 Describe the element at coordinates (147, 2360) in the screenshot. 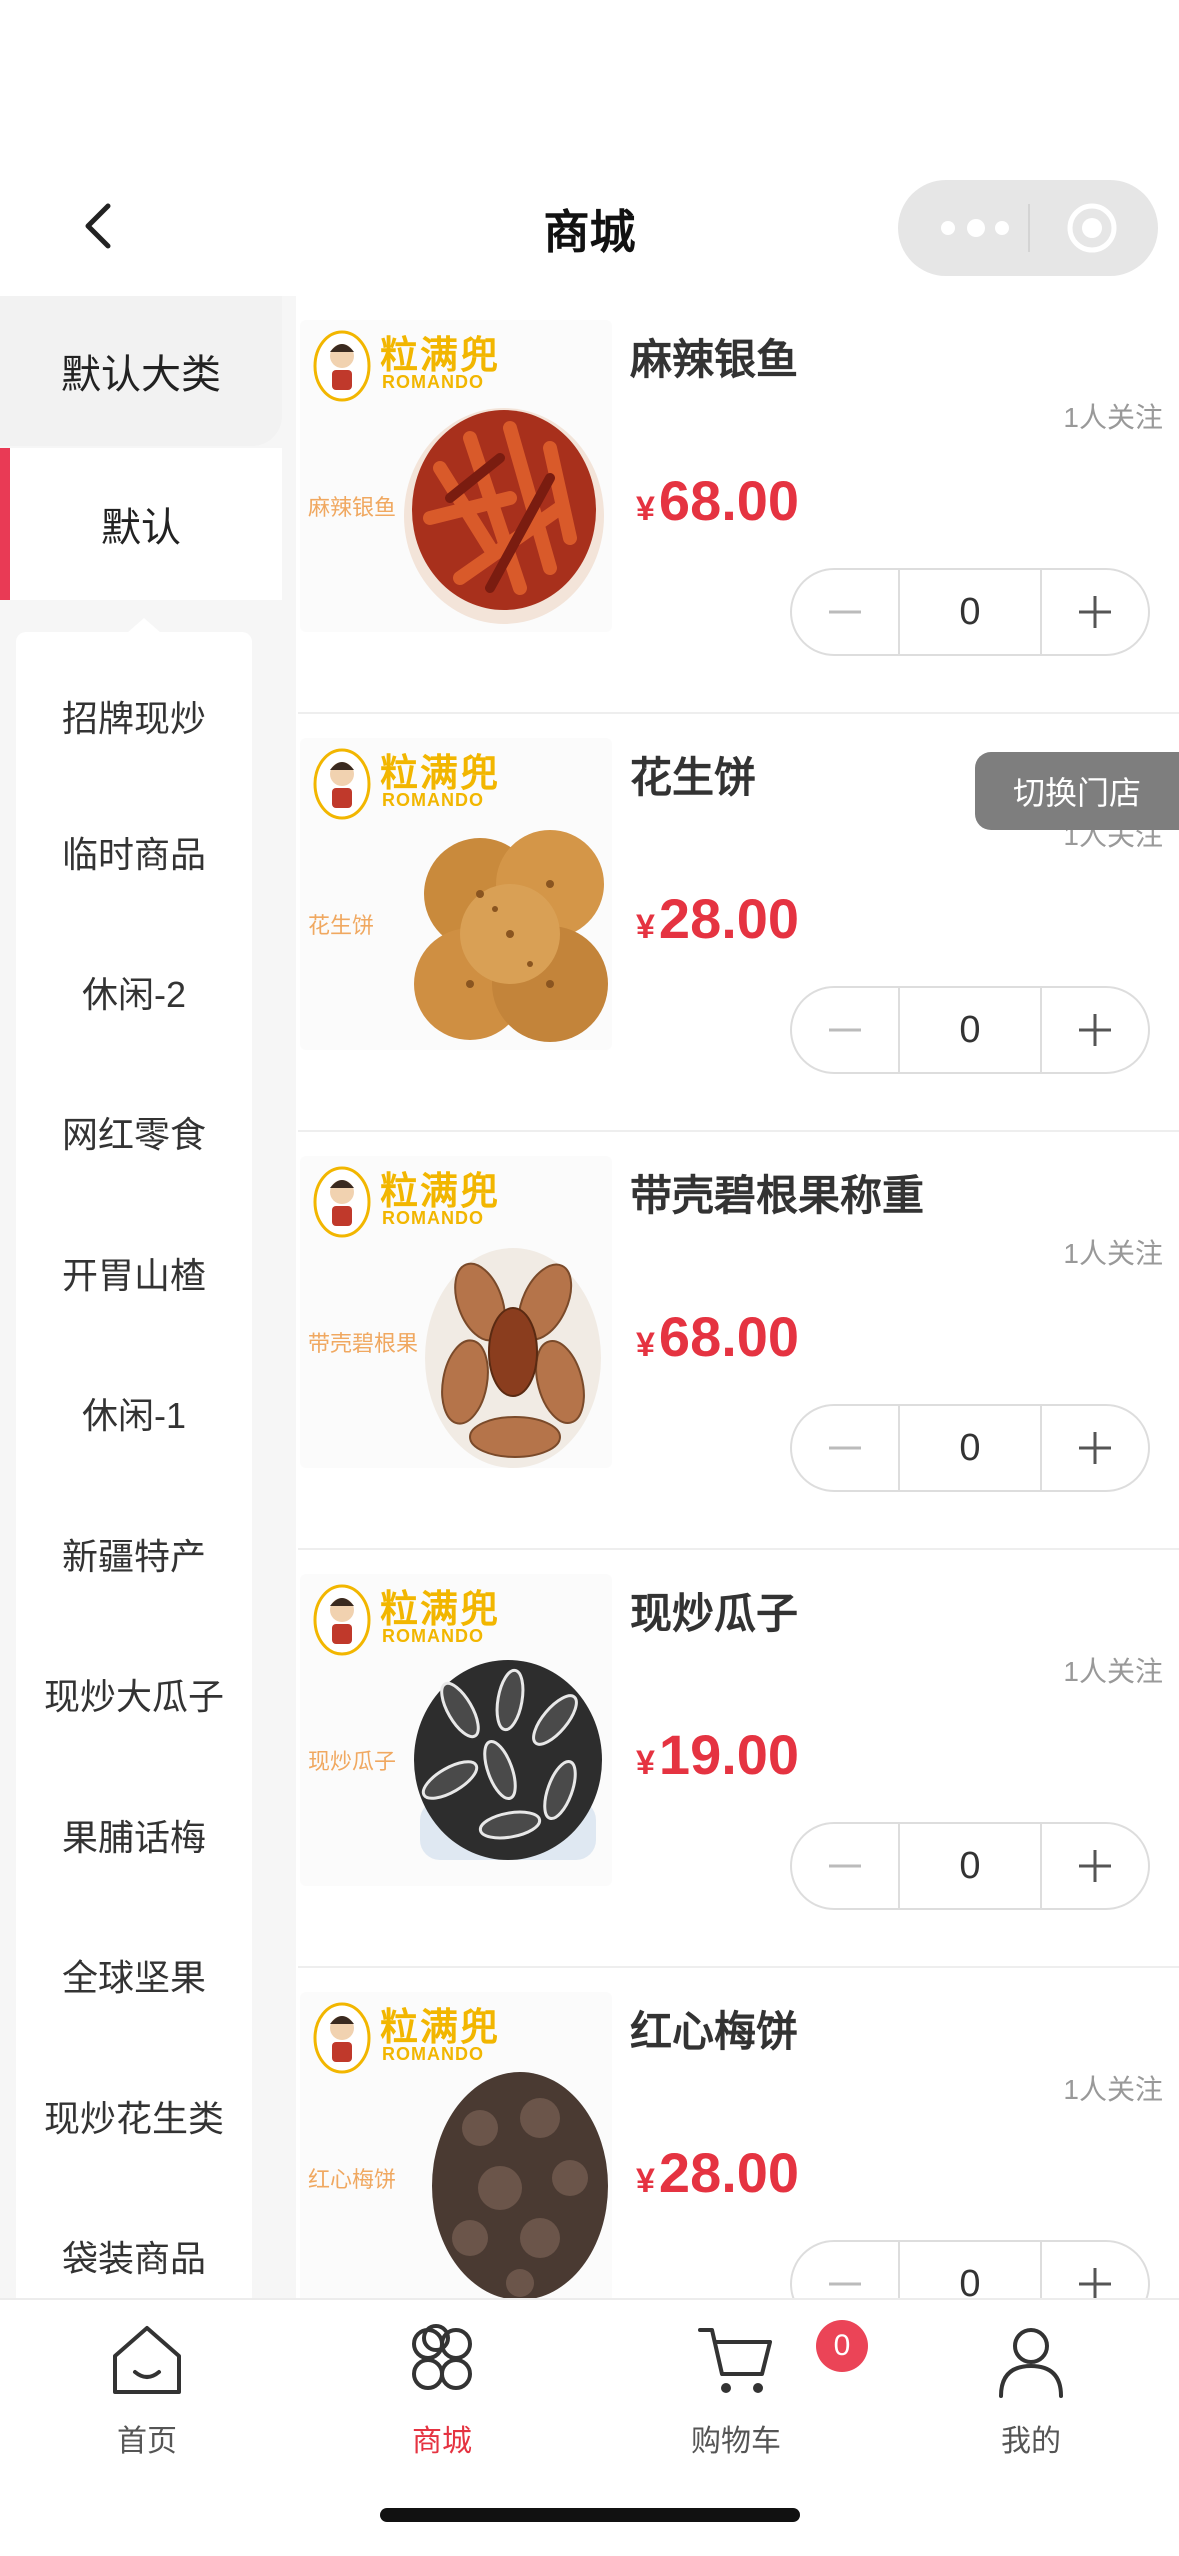

I see `home-icon` at that location.